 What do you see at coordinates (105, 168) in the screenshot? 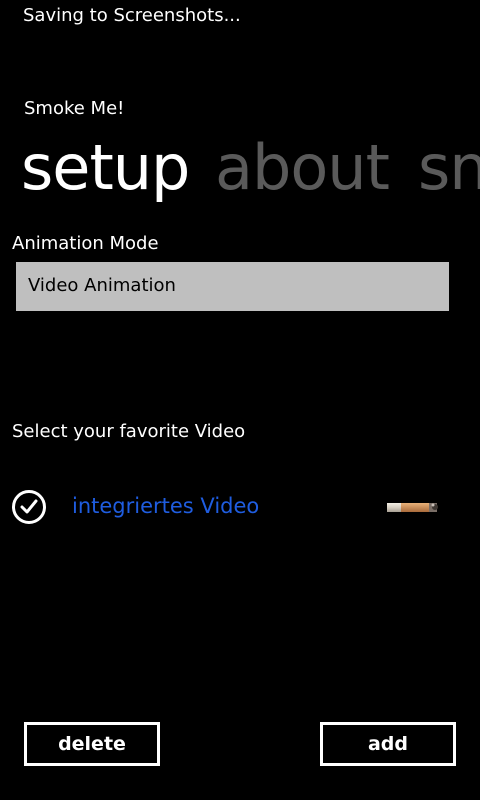
I see `pivot-tab-setup: setup` at bounding box center [105, 168].